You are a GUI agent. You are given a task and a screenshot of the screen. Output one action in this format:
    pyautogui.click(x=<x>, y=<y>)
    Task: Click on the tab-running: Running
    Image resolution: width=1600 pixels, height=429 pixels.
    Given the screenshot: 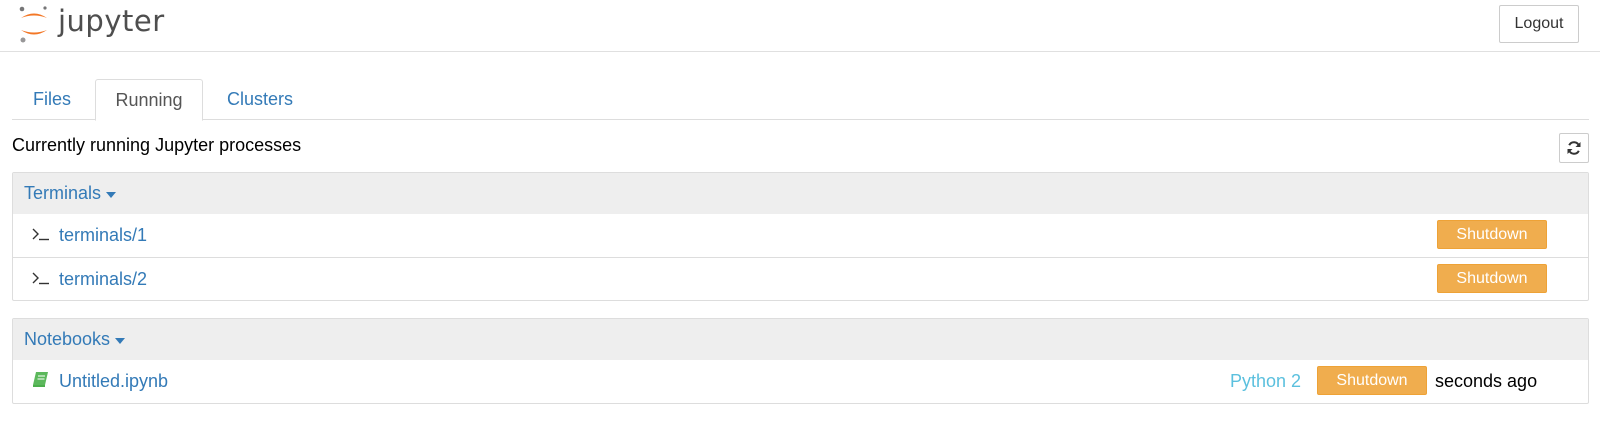 What is the action you would take?
    pyautogui.click(x=149, y=100)
    